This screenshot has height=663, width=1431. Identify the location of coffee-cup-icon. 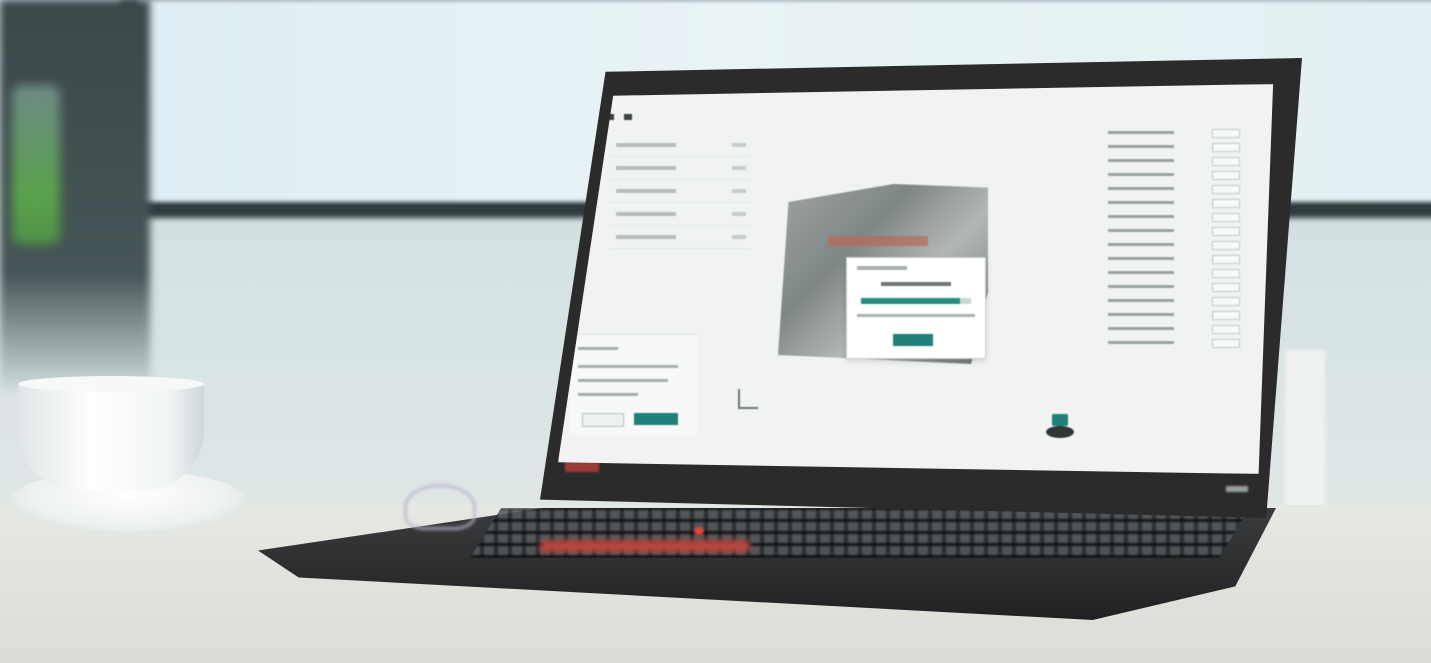
(111, 436).